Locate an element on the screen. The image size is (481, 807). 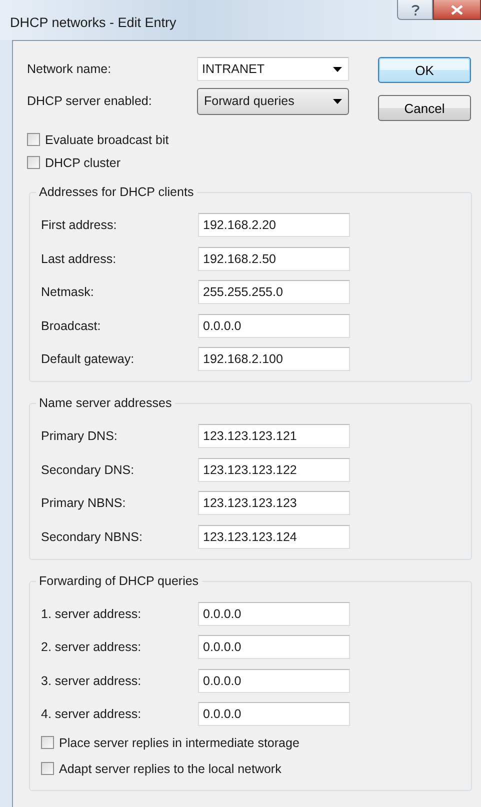
field-label: Primary NBNS: is located at coordinates (84, 503).